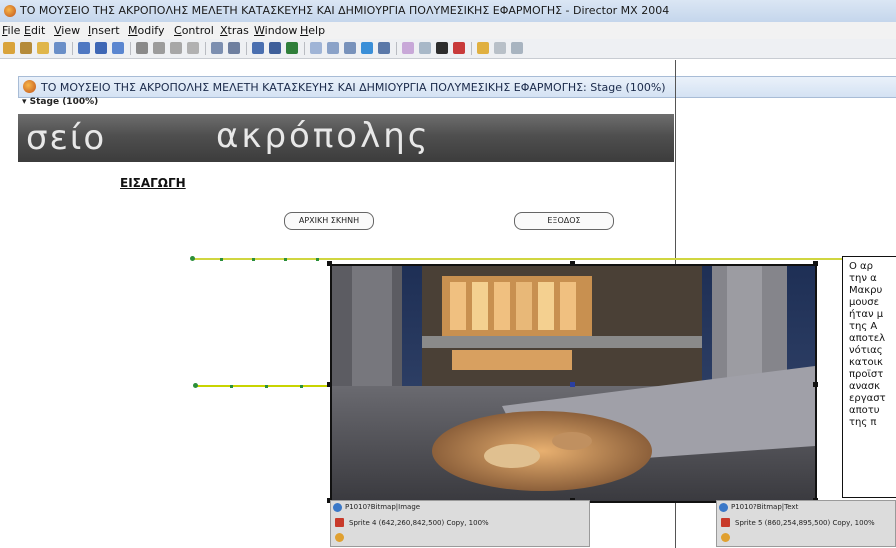 This screenshot has width=896, height=548. What do you see at coordinates (66, 138) in the screenshot?
I see `banner-word-museum: σείο` at bounding box center [66, 138].